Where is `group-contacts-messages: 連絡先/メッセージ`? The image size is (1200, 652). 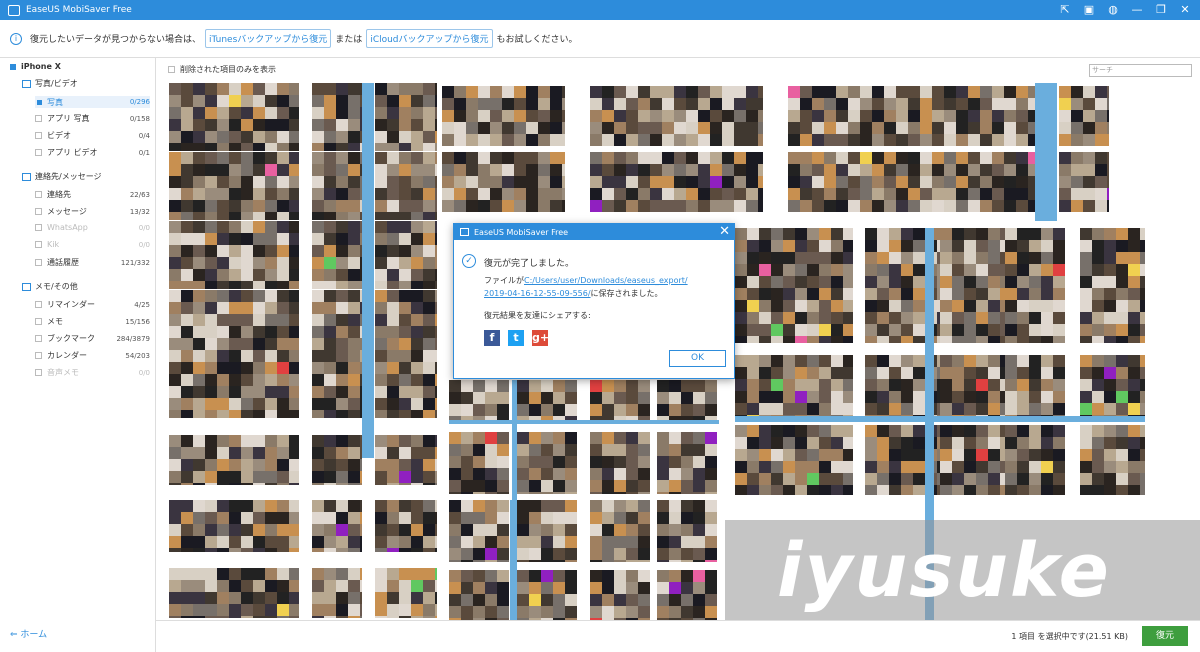
group-contacts-messages: 連絡先/メッセージ is located at coordinates (62, 176).